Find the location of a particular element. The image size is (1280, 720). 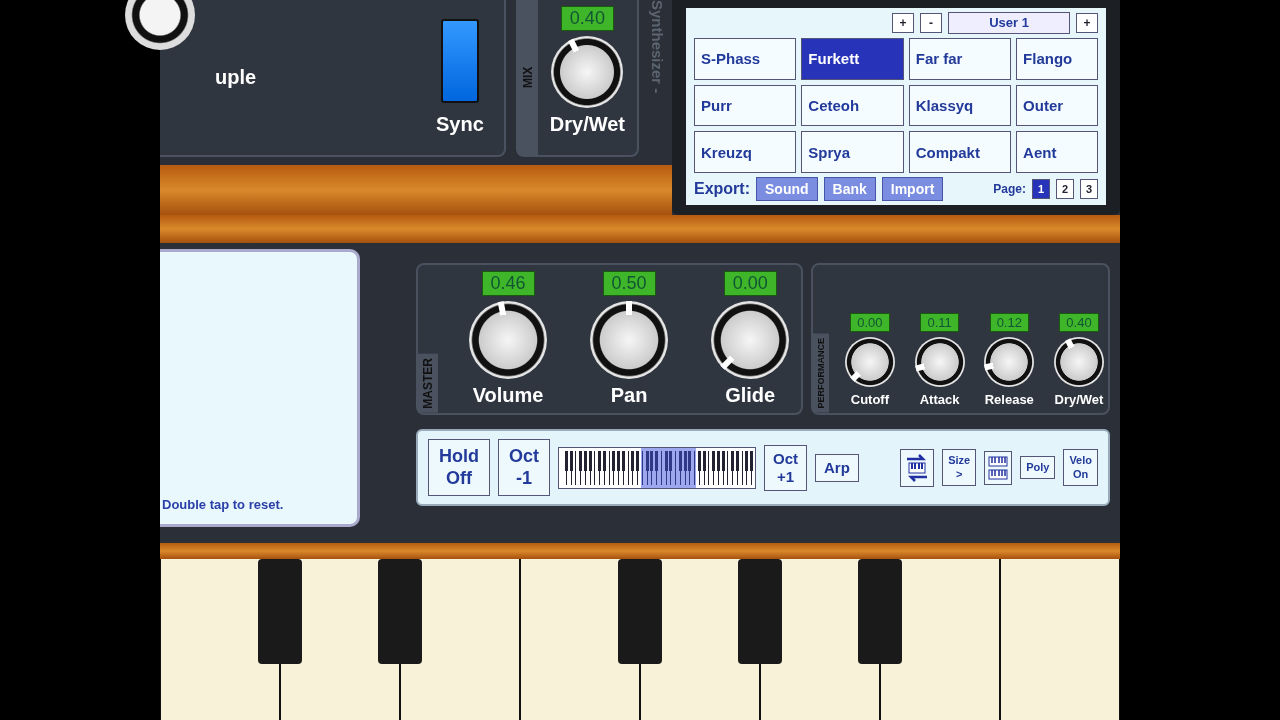

velocity-button: Velo On is located at coordinates (1080, 467).